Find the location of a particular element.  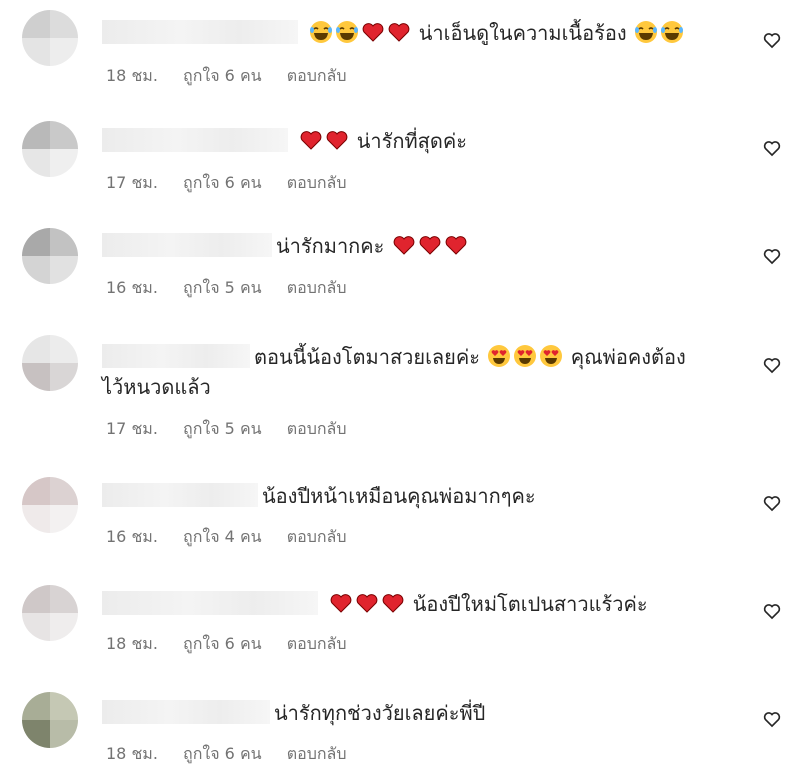

comment-meta: 16 ชม. ถูกใจ 5 คน ตอบกลับ is located at coordinates (236, 288).